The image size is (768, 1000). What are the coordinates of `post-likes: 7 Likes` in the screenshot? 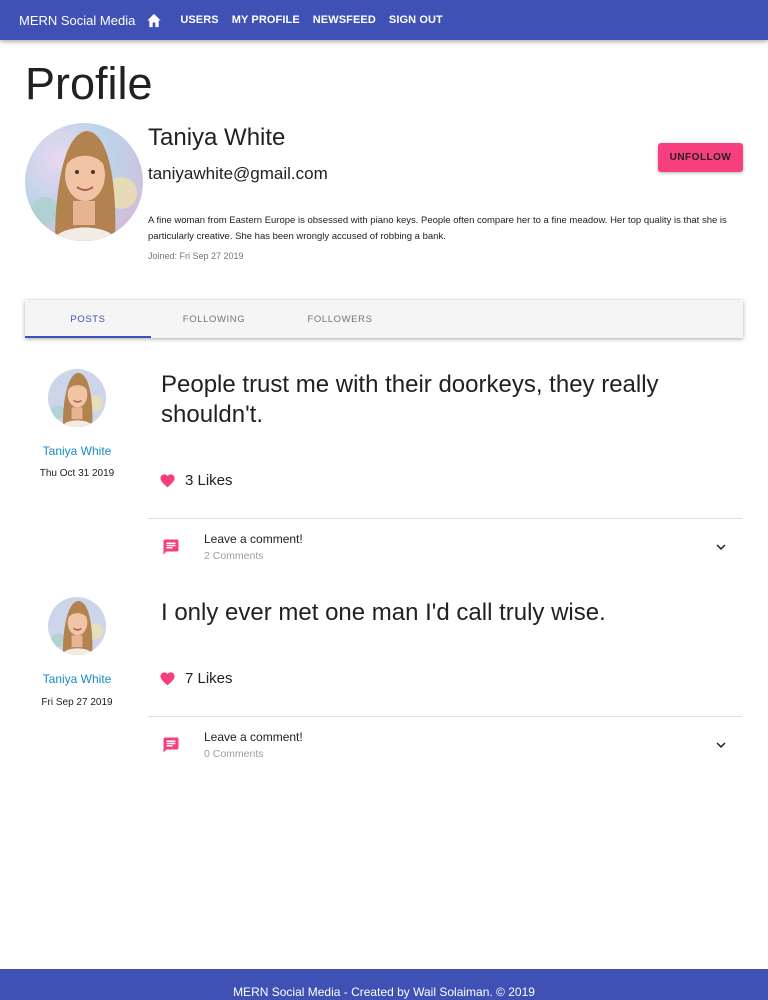 It's located at (195, 678).